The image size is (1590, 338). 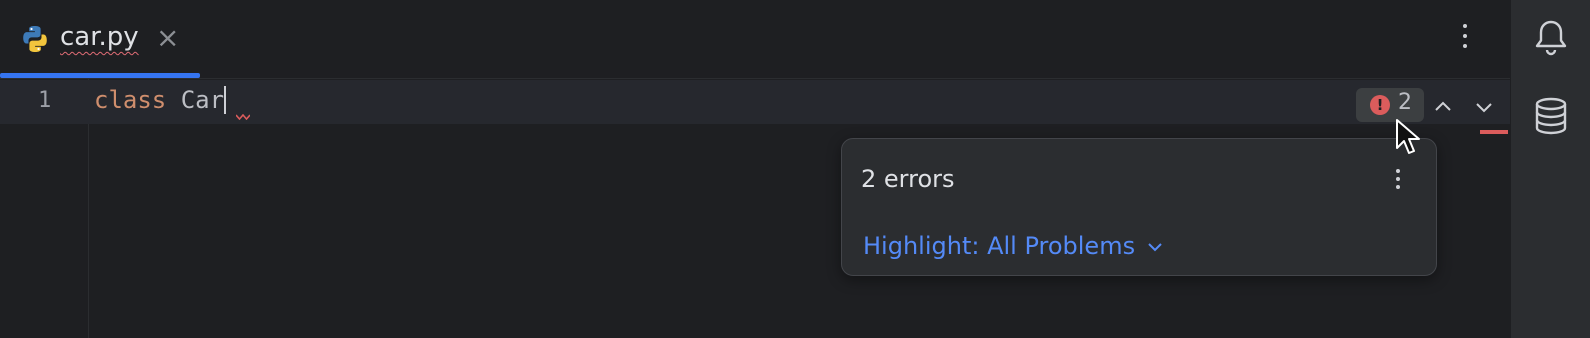 What do you see at coordinates (1155, 247) in the screenshot?
I see `chevron-down-icon` at bounding box center [1155, 247].